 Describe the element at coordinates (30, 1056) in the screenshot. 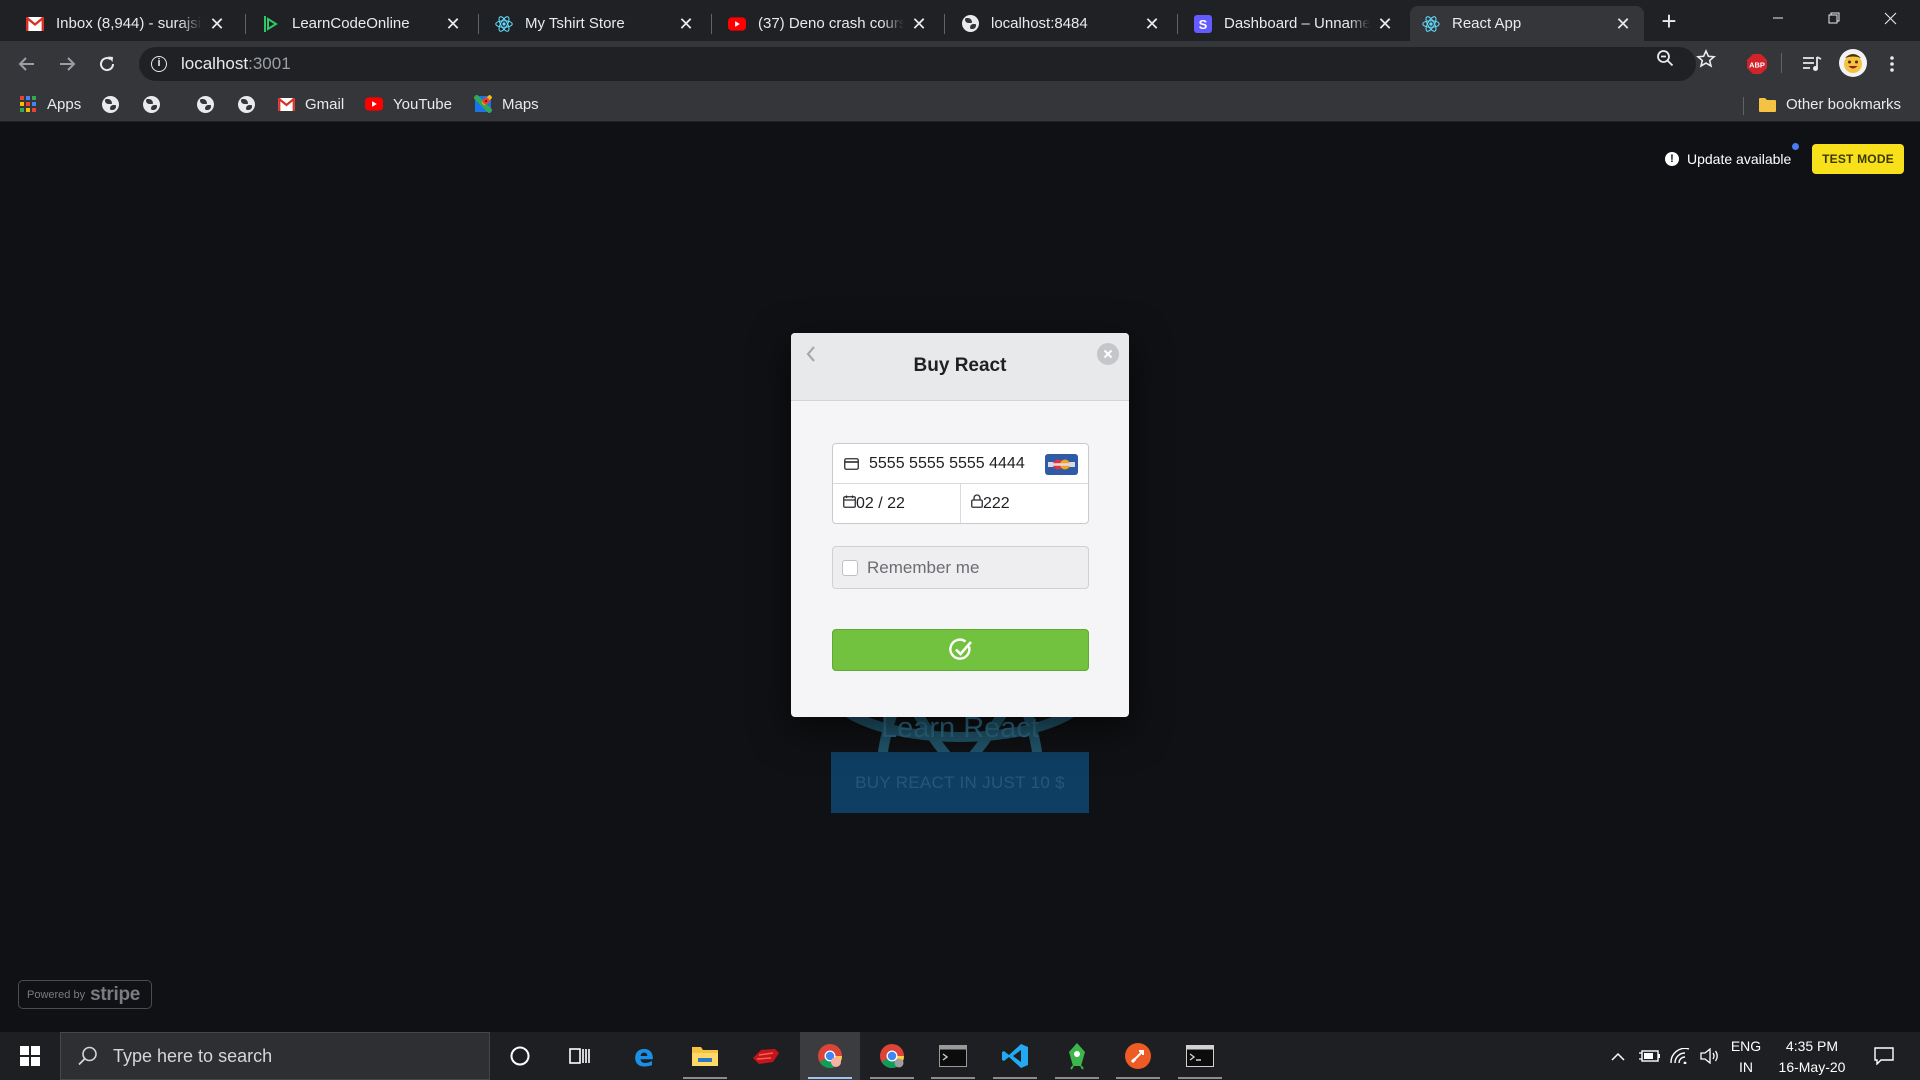

I see `start-button` at that location.